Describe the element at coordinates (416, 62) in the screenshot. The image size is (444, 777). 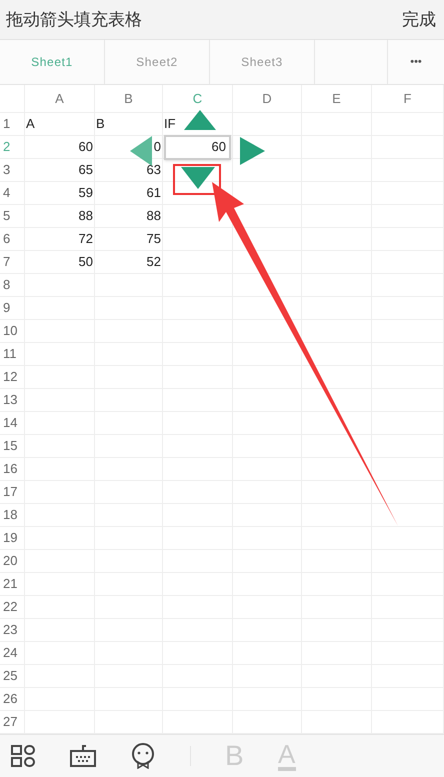
I see `more-button: •••` at that location.